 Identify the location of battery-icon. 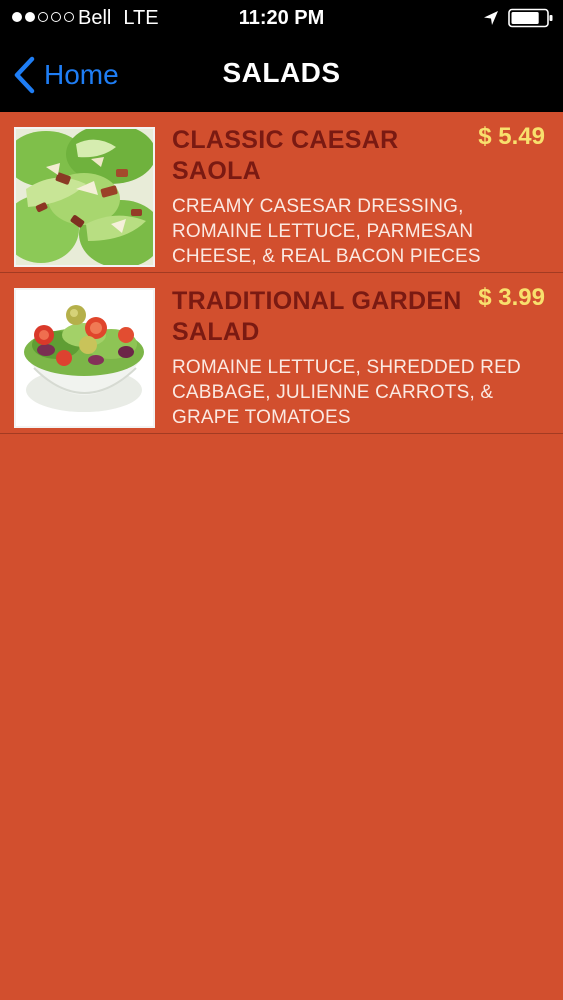
(530, 18).